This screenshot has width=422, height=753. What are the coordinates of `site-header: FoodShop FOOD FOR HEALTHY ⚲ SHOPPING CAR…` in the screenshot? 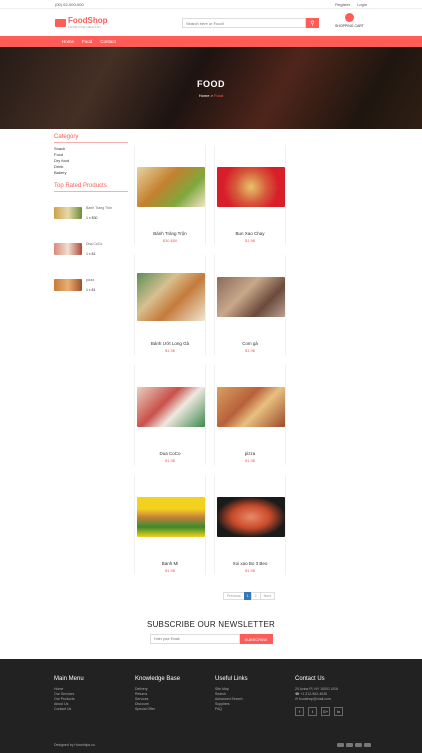 It's located at (211, 22).